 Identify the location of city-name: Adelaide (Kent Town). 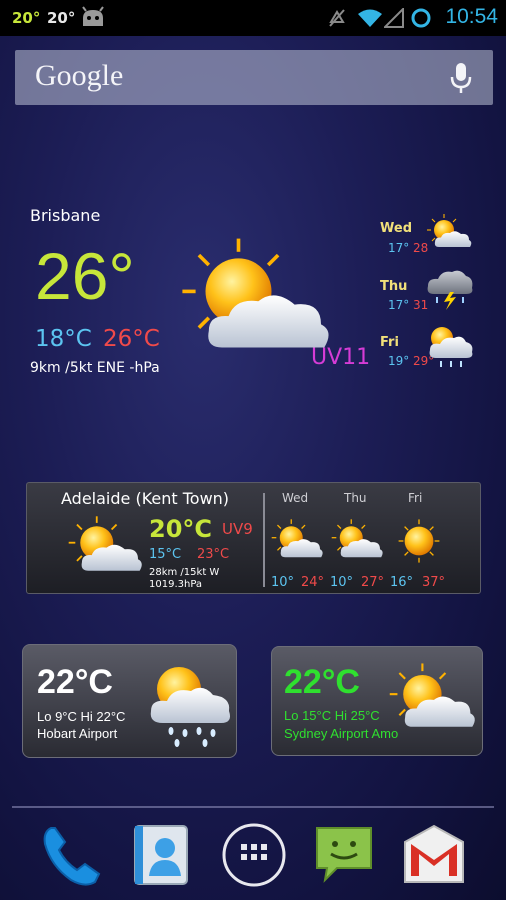
(145, 498).